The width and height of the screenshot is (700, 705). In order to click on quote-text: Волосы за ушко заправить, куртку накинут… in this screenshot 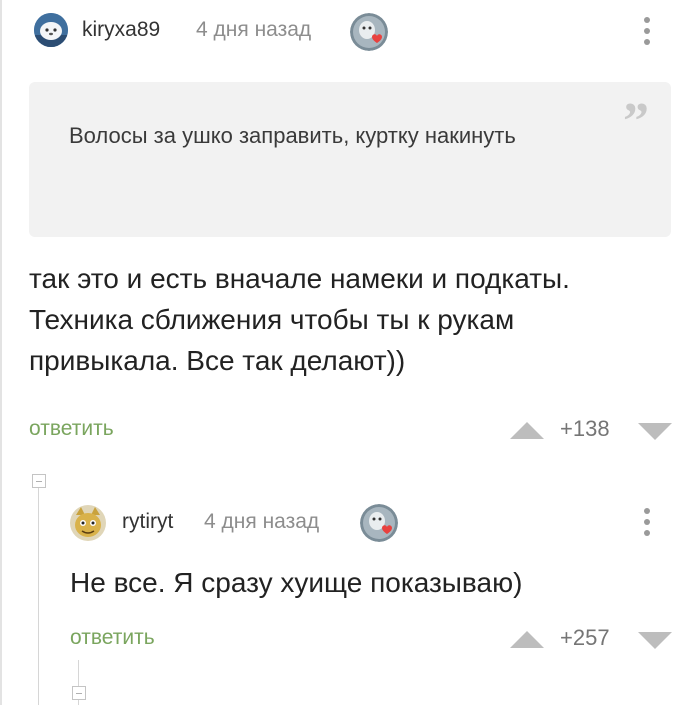, I will do `click(292, 135)`.